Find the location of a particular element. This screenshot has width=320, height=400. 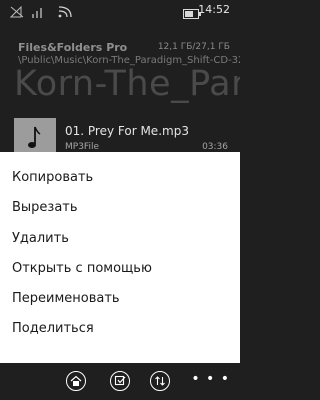

menu-item-open-with: Открыть с помощью is located at coordinates (82, 268).